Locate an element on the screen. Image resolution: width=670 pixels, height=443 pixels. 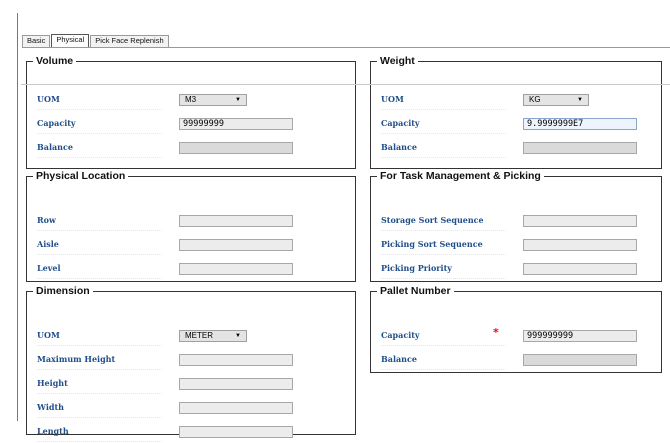
level-row: Level is located at coordinates (191, 269).